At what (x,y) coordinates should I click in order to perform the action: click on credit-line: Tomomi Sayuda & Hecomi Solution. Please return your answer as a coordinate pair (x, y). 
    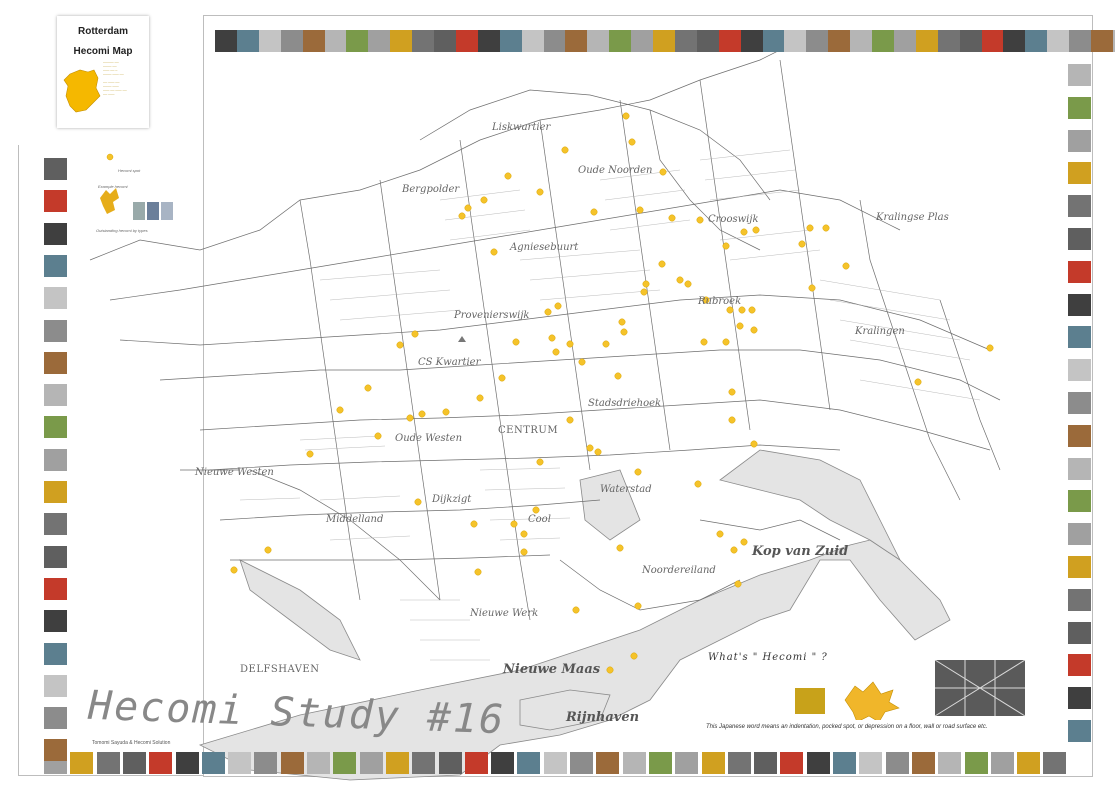
    Looking at the image, I should click on (131, 743).